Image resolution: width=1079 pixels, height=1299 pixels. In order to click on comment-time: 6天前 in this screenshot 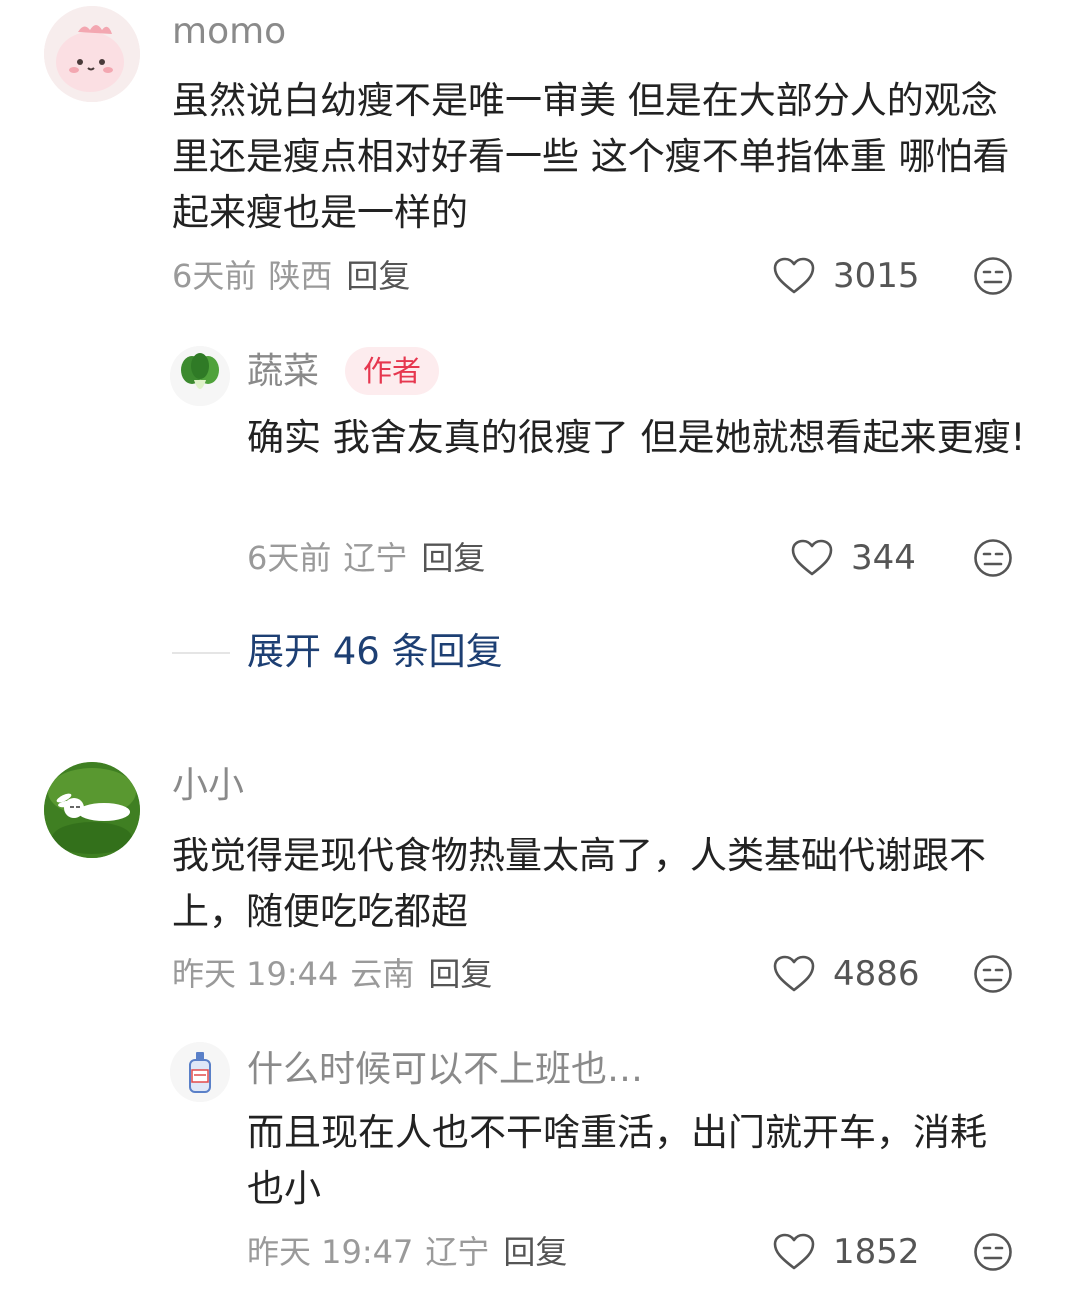, I will do `click(214, 276)`.